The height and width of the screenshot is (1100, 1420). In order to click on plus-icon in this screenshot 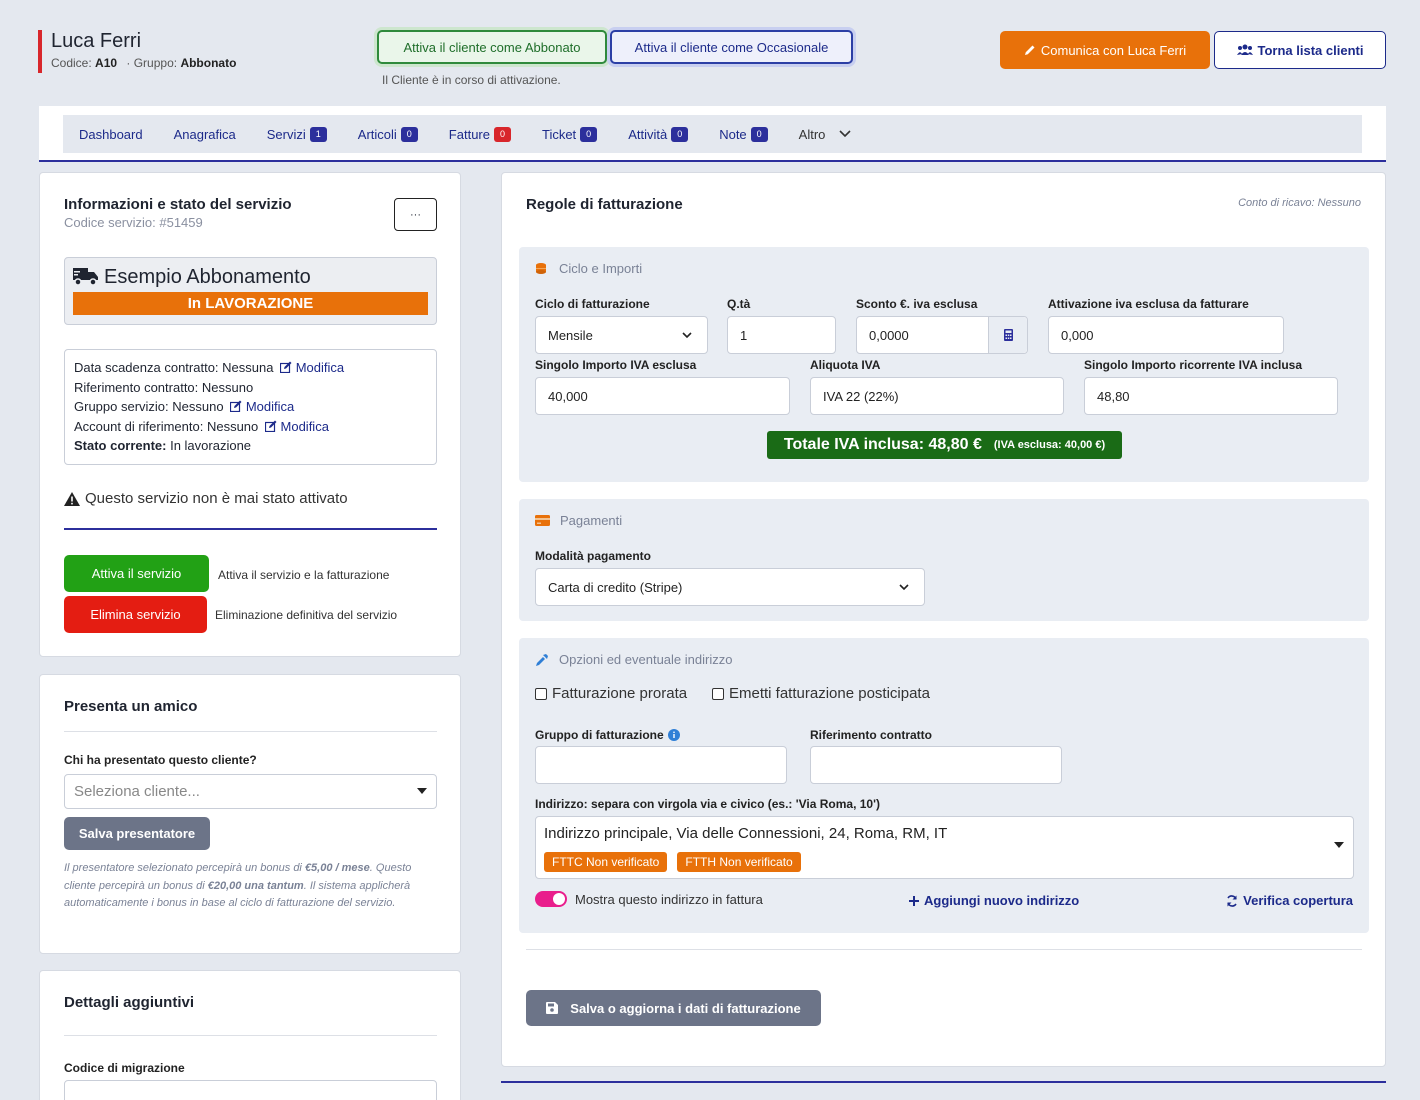, I will do `click(914, 900)`.